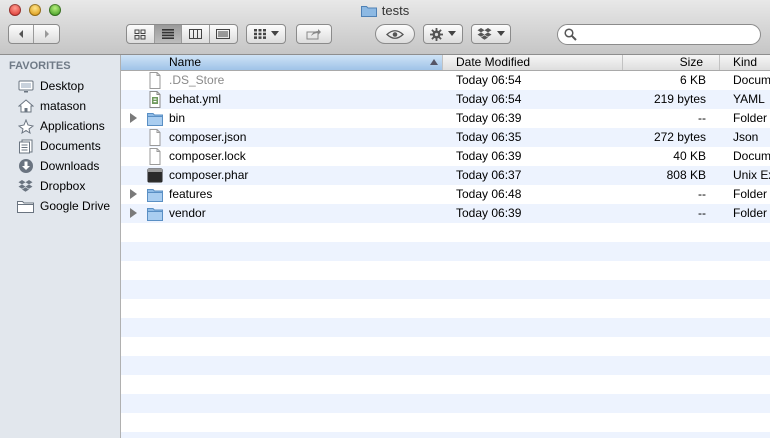  I want to click on file-name: behat.yml, so click(195, 99).